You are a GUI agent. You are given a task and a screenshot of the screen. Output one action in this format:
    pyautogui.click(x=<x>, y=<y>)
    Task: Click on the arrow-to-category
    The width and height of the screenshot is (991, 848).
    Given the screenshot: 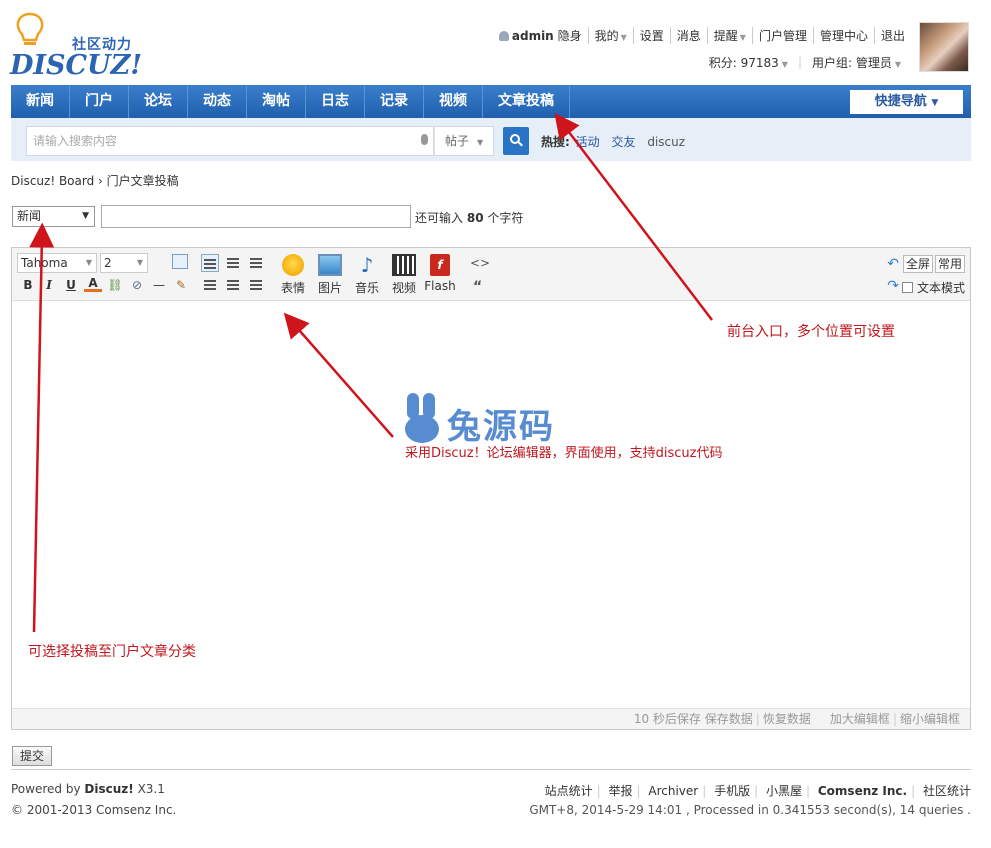 What is the action you would take?
    pyautogui.click(x=42, y=427)
    